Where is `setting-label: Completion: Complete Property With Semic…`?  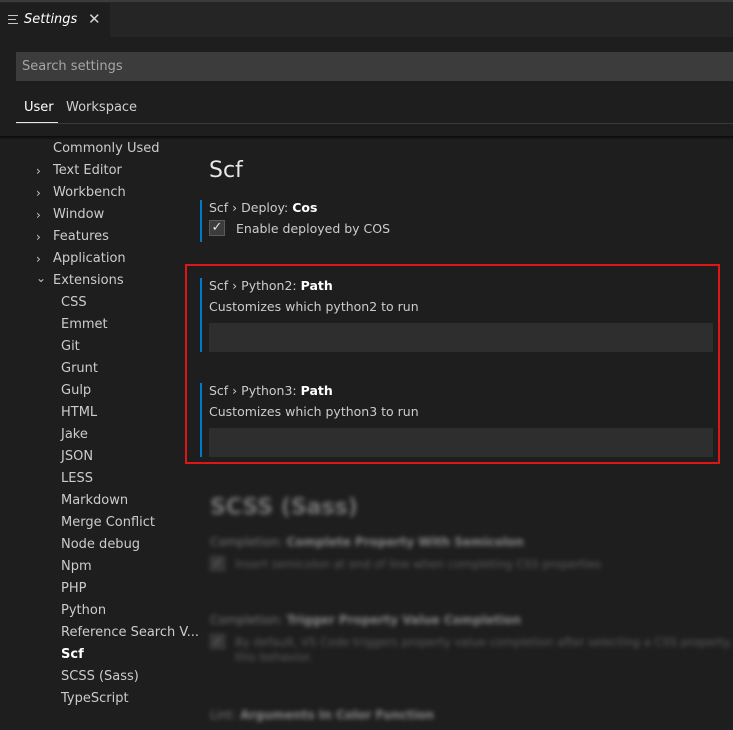 setting-label: Completion: Complete Property With Semic… is located at coordinates (367, 542).